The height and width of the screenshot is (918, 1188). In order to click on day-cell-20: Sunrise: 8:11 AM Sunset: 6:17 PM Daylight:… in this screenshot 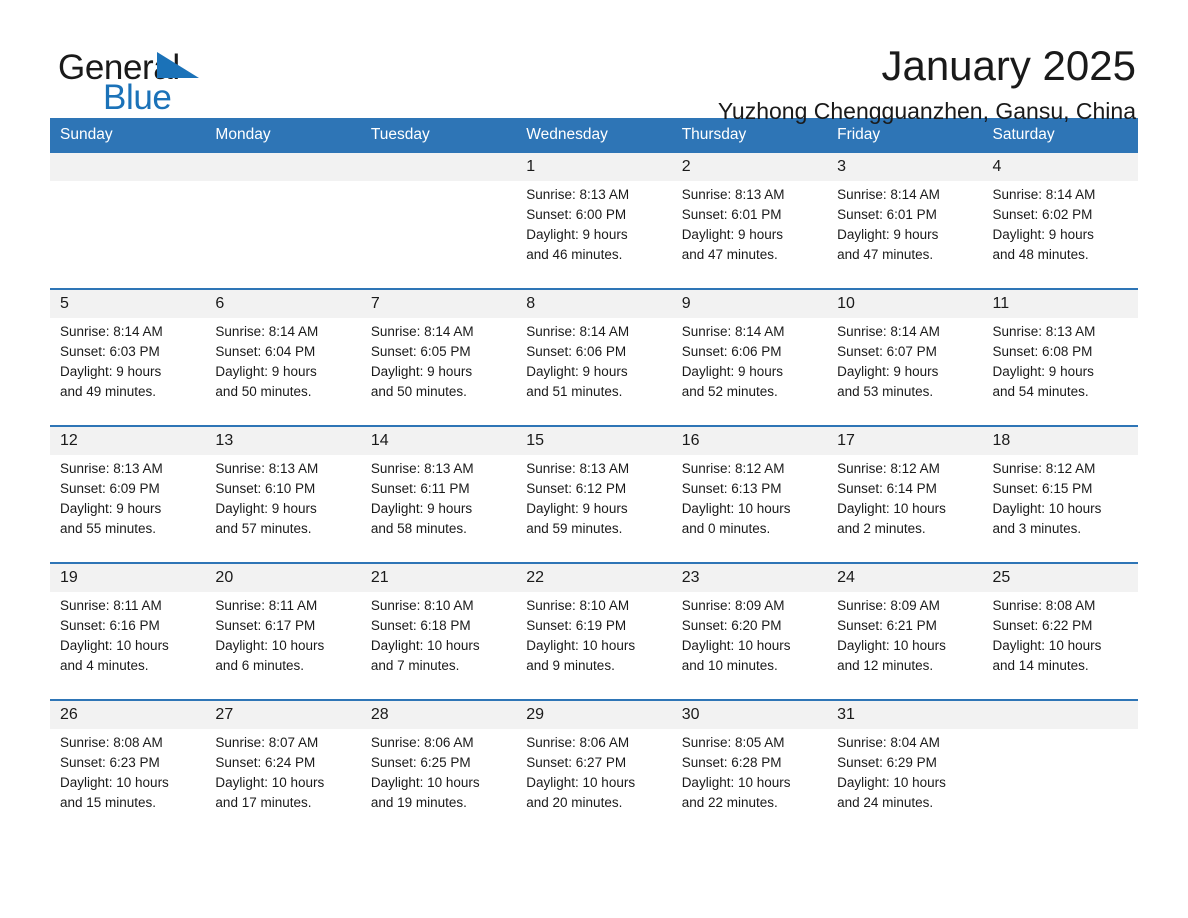, I will do `click(283, 641)`.